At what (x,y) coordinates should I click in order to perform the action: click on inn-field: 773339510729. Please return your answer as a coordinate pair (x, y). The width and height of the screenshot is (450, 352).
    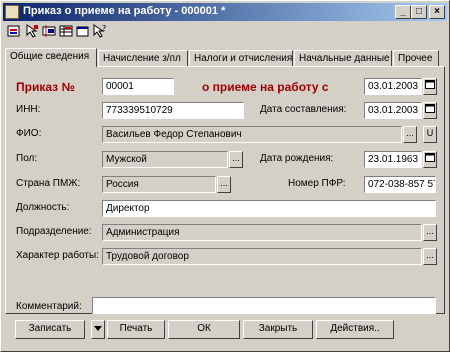
    Looking at the image, I should click on (173, 110).